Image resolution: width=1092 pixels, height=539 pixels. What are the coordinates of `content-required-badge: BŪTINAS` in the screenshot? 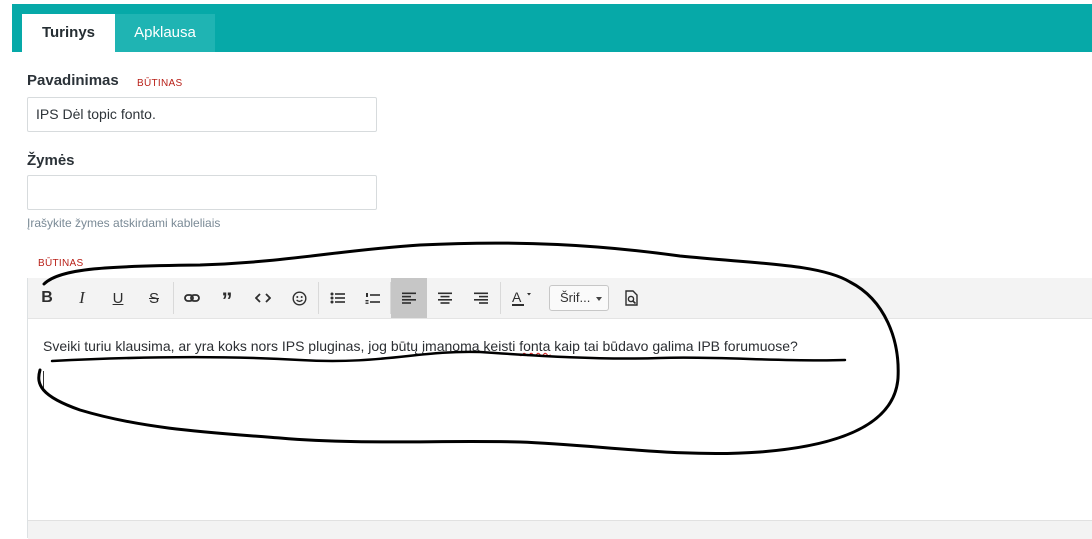 It's located at (61, 263).